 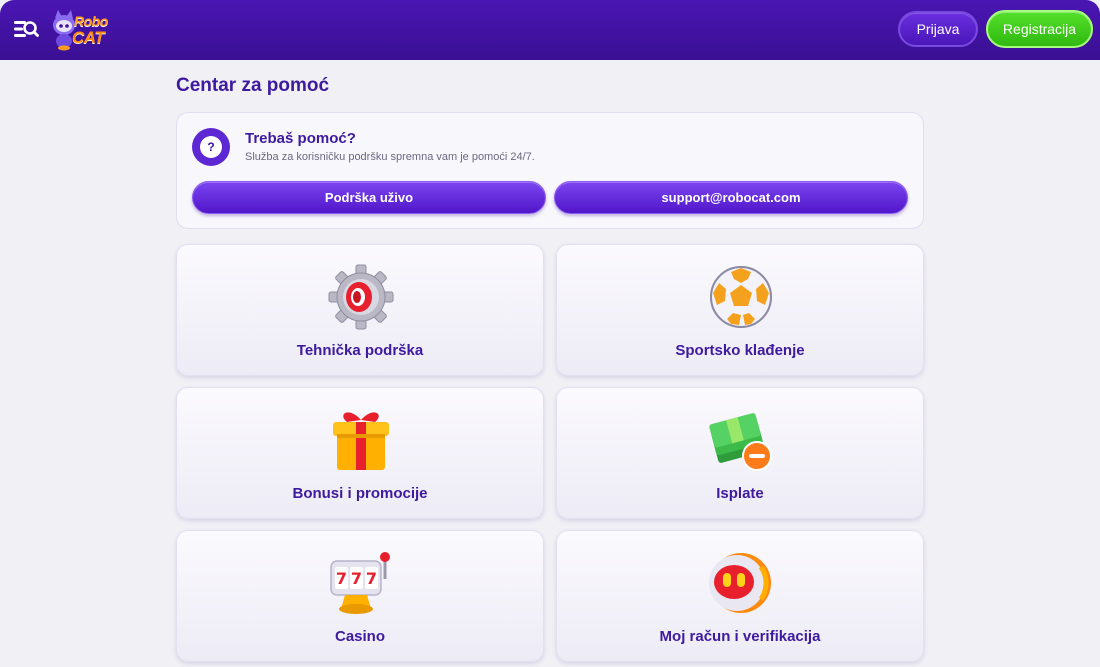 I want to click on category-label: Bonusi i promocije, so click(x=360, y=493).